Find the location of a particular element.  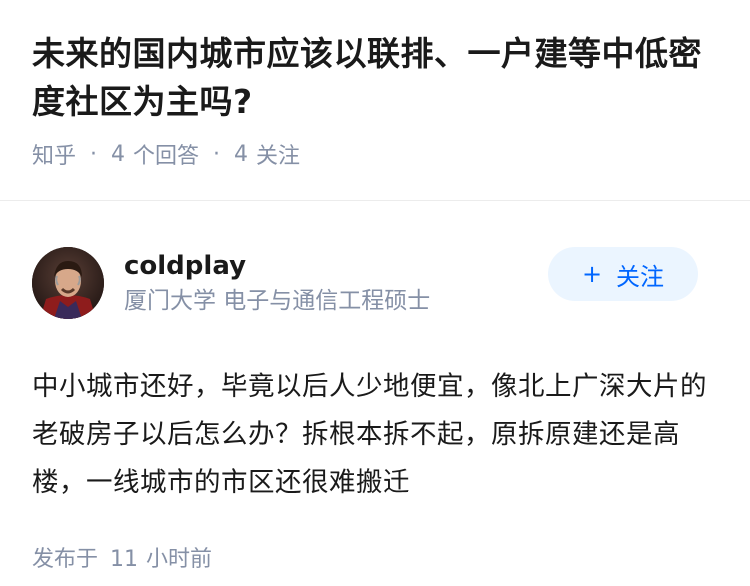

question-title: 未来的国内城市应该以联排、一户建等中低密度社区为主吗? is located at coordinates (375, 78).